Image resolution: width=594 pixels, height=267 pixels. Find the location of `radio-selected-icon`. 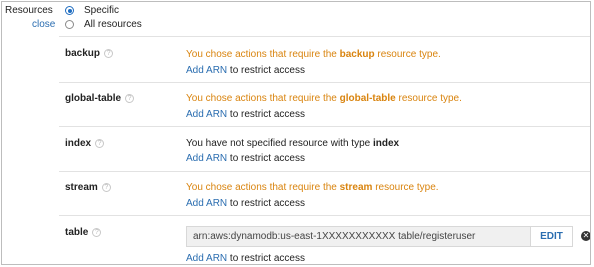

radio-selected-icon is located at coordinates (69, 10).